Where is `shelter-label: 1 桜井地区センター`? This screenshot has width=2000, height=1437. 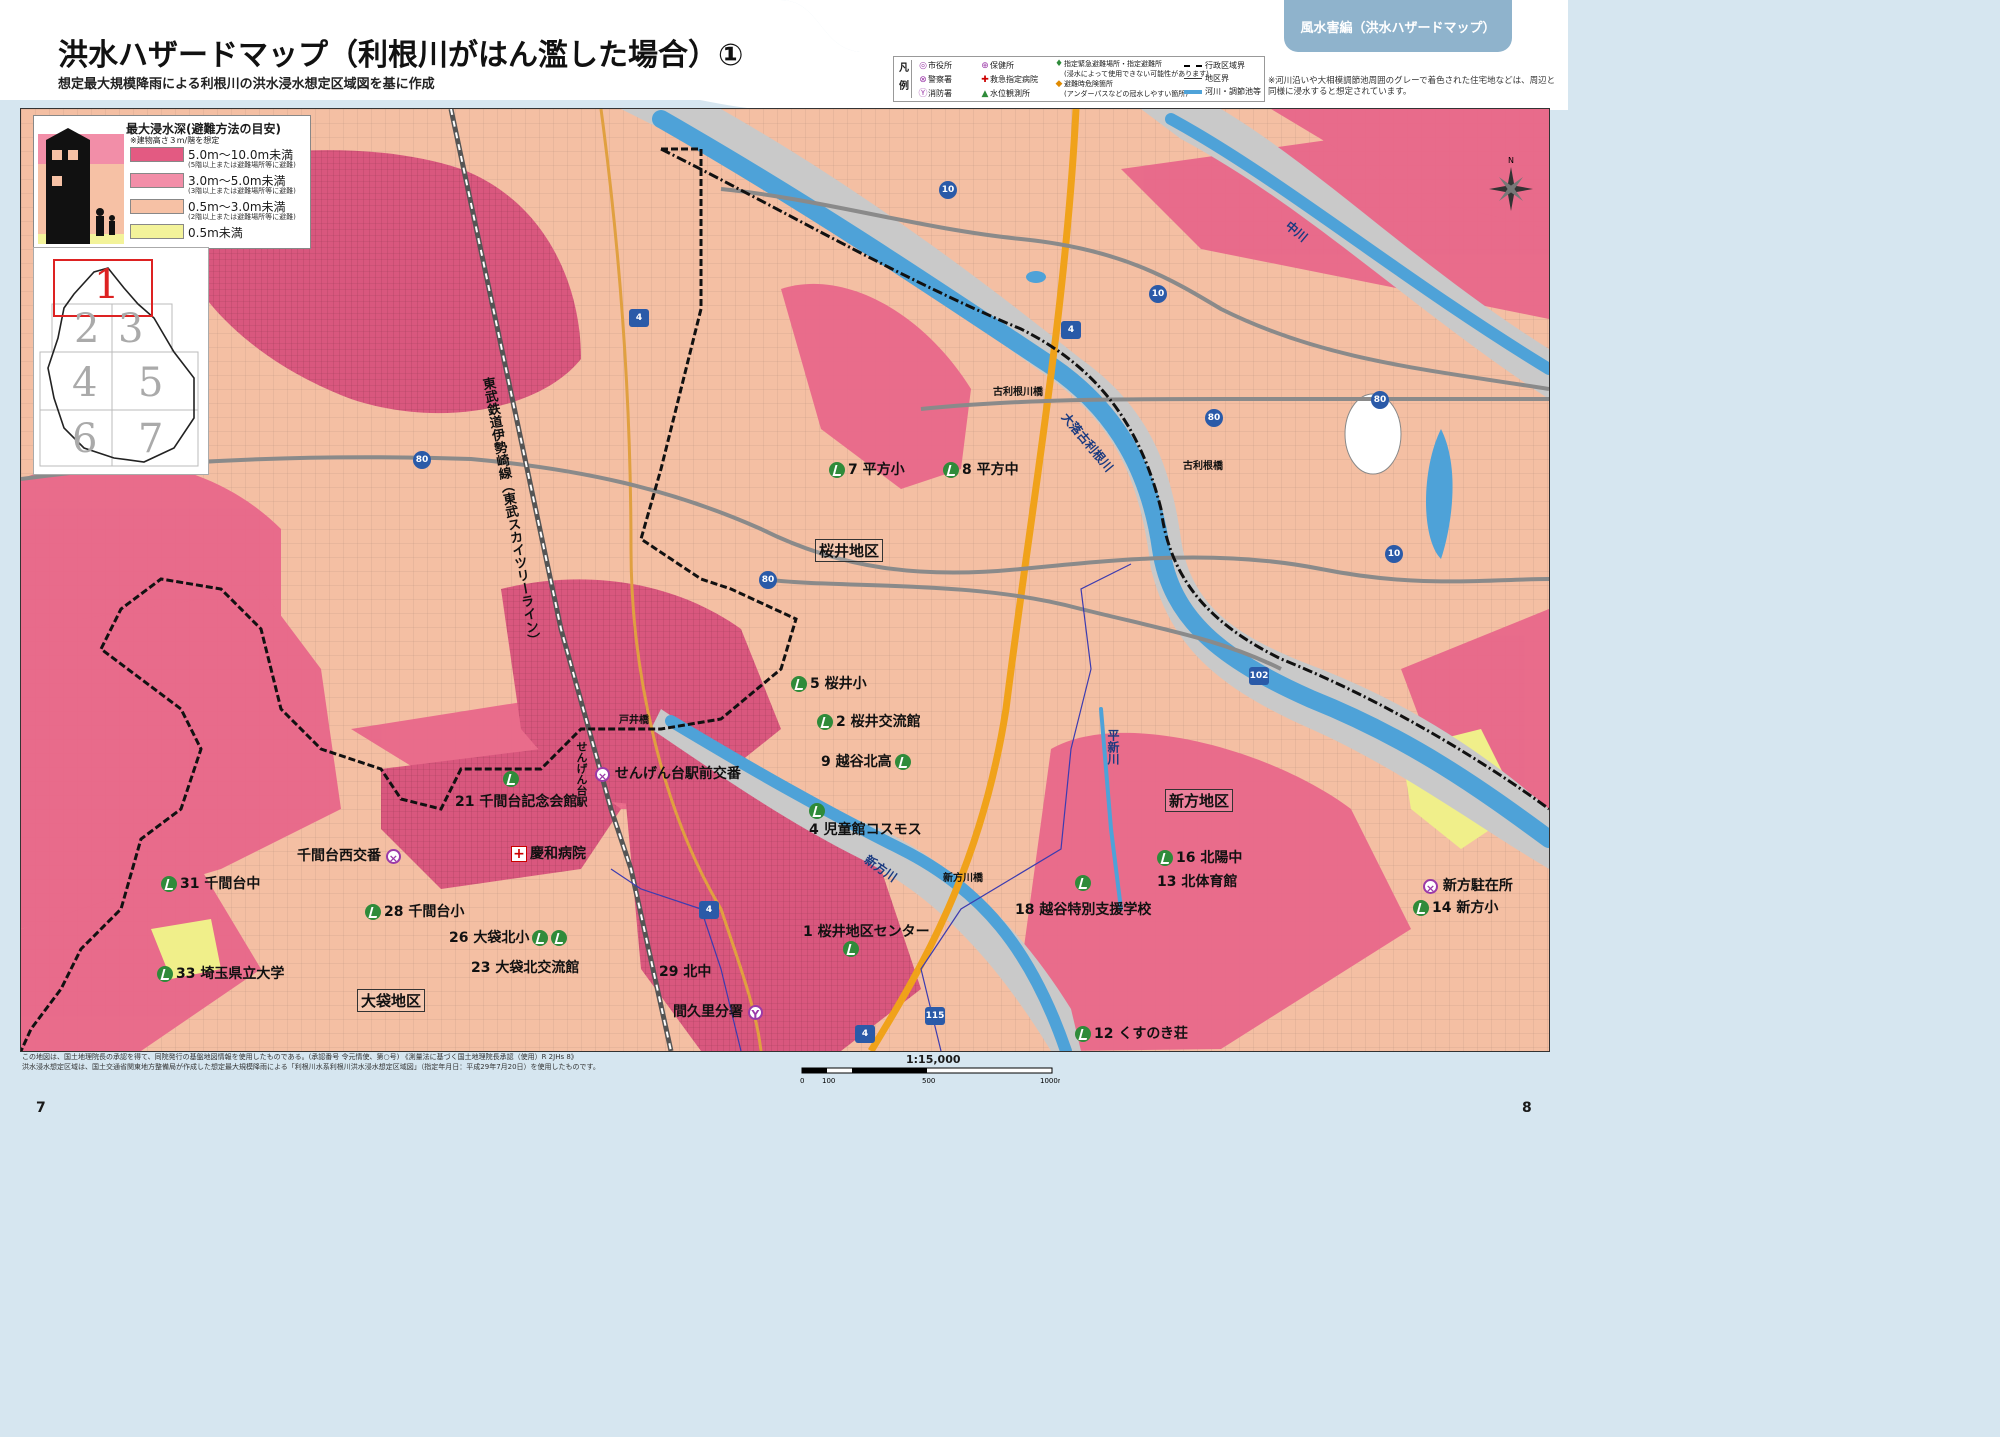 shelter-label: 1 桜井地区センター is located at coordinates (866, 939).